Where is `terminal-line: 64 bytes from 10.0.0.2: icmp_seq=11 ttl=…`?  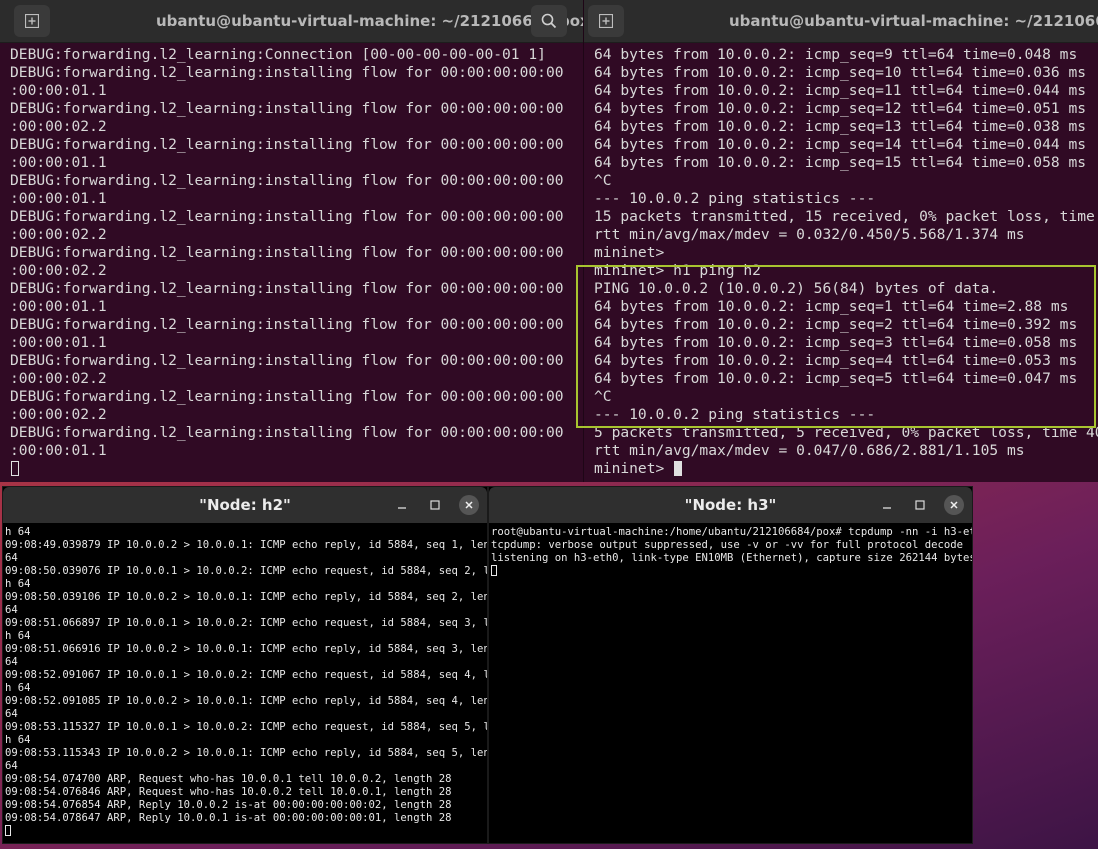
terminal-line: 64 bytes from 10.0.0.2: icmp_seq=11 ttl=… is located at coordinates (840, 90).